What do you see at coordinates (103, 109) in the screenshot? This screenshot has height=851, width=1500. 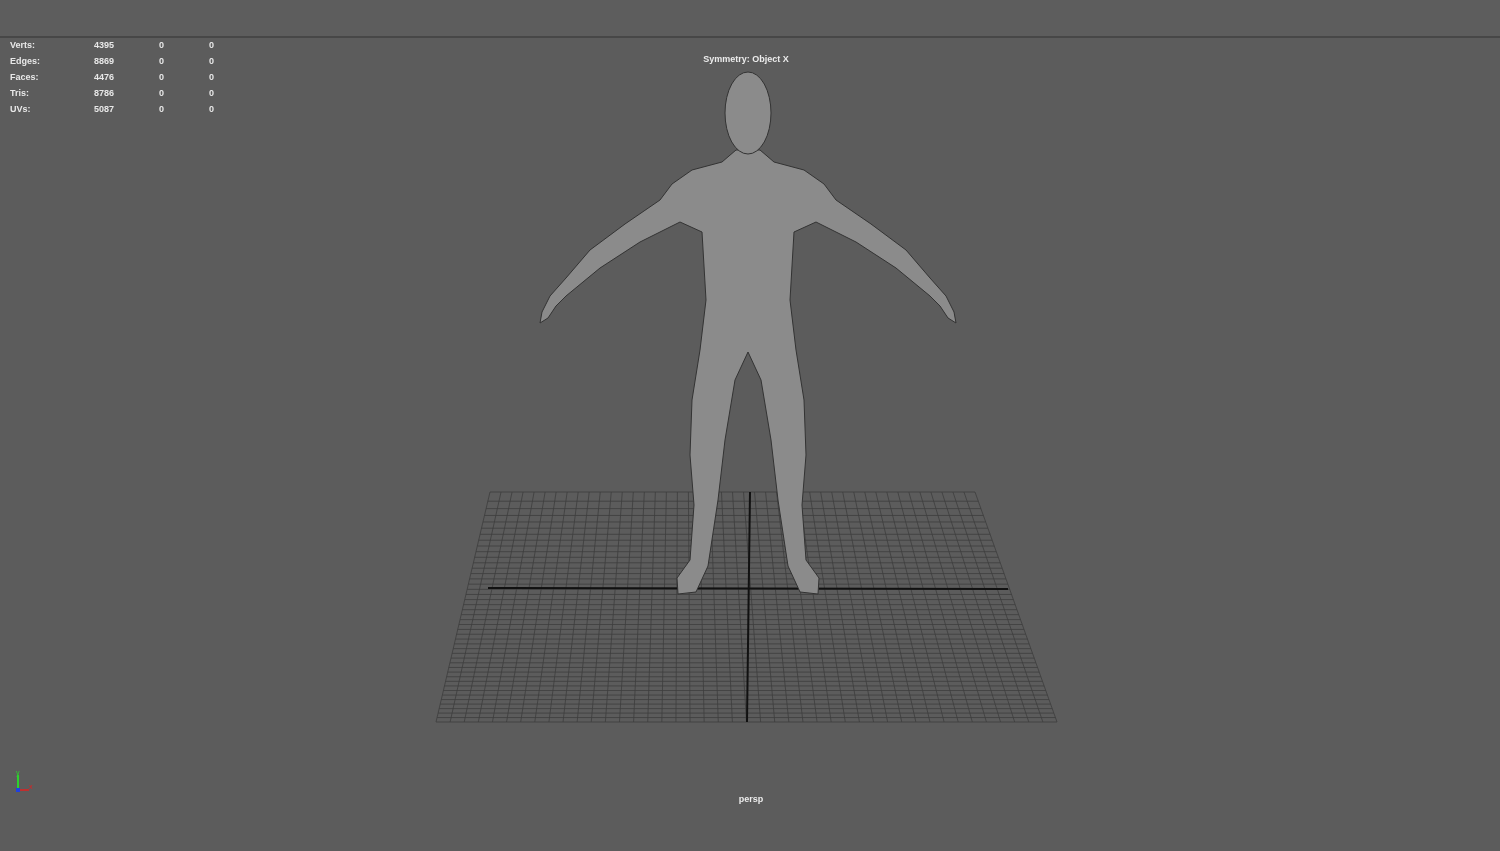 I see `stat-value: 5087` at bounding box center [103, 109].